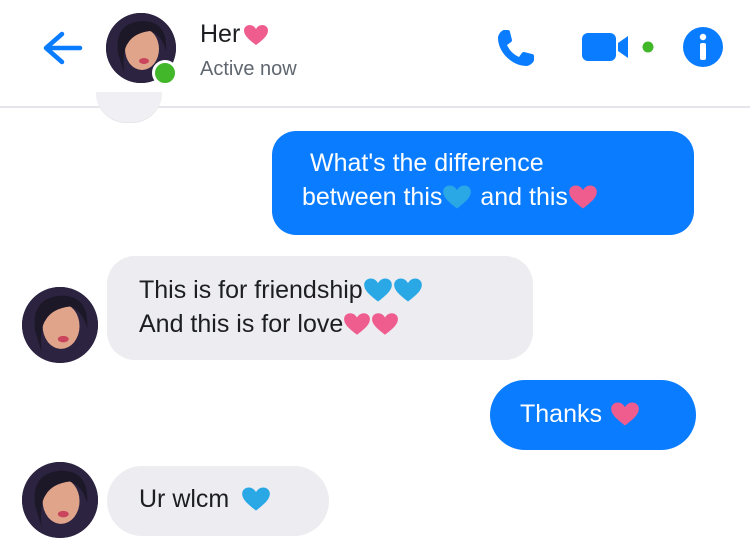  What do you see at coordinates (241, 324) in the screenshot?
I see `message-text: And this is for love` at bounding box center [241, 324].